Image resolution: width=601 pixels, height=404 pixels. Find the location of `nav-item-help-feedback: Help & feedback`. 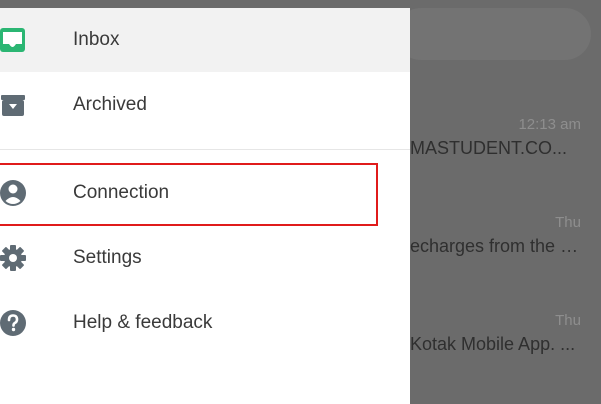

nav-item-help-feedback: Help & feedback is located at coordinates (205, 323).